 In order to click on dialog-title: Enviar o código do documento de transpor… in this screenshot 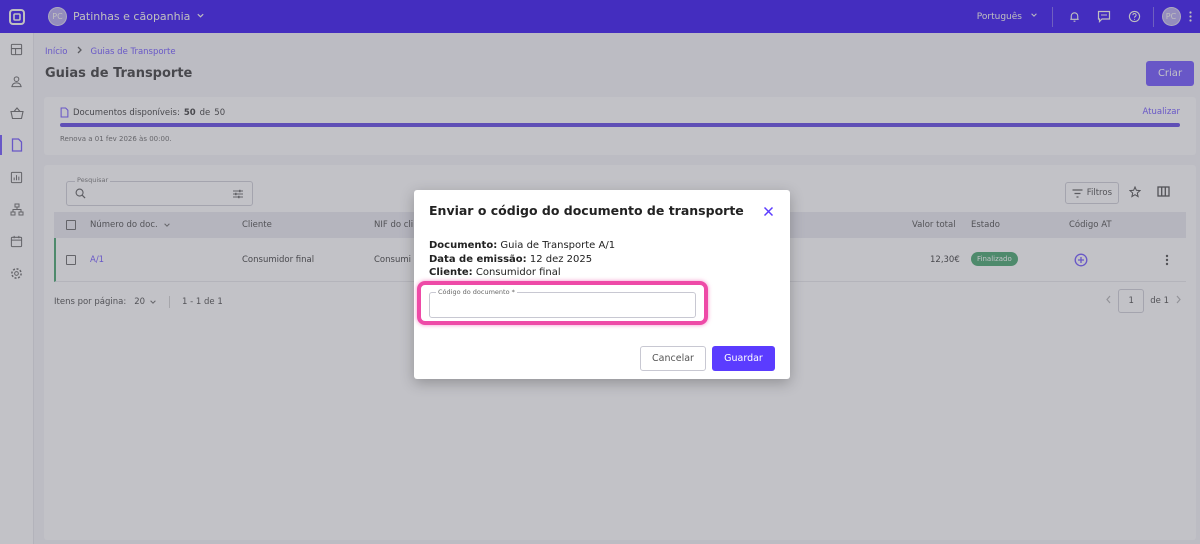, I will do `click(586, 210)`.